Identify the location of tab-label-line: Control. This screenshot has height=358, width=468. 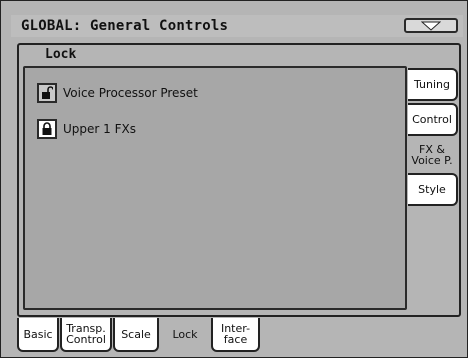
(86, 339).